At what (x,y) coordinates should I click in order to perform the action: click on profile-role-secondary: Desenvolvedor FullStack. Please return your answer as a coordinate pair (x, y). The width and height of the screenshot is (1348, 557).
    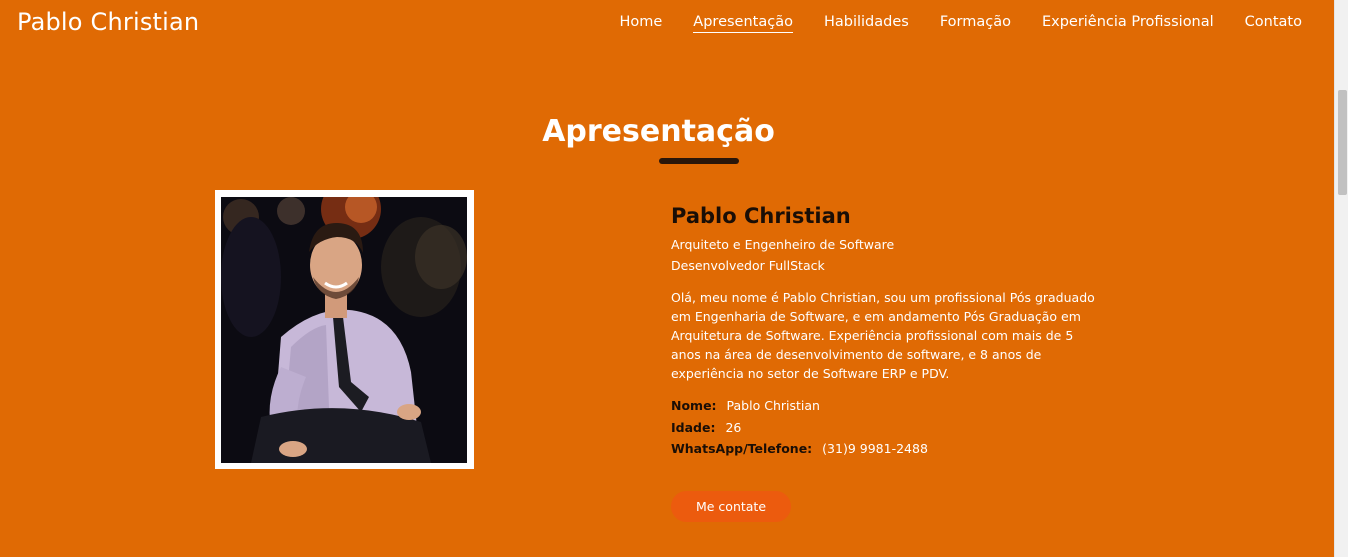
    Looking at the image, I should click on (748, 265).